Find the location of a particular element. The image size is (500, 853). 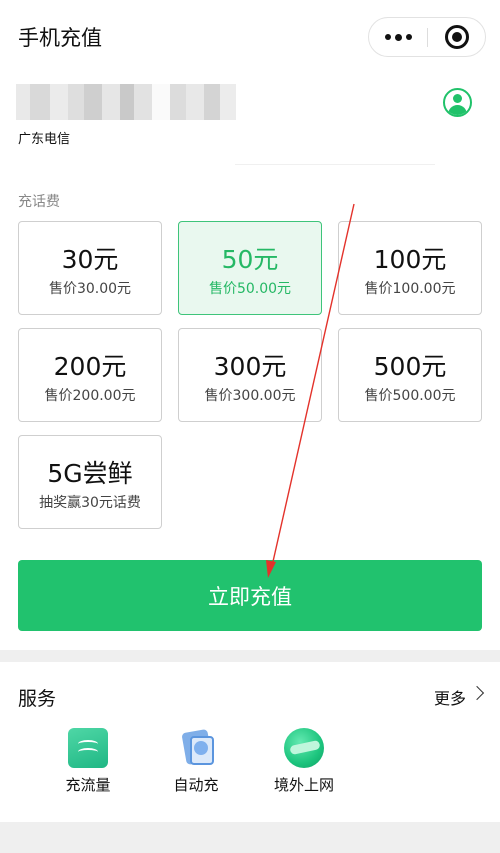

carrier-label: 广东电信 is located at coordinates (44, 139).